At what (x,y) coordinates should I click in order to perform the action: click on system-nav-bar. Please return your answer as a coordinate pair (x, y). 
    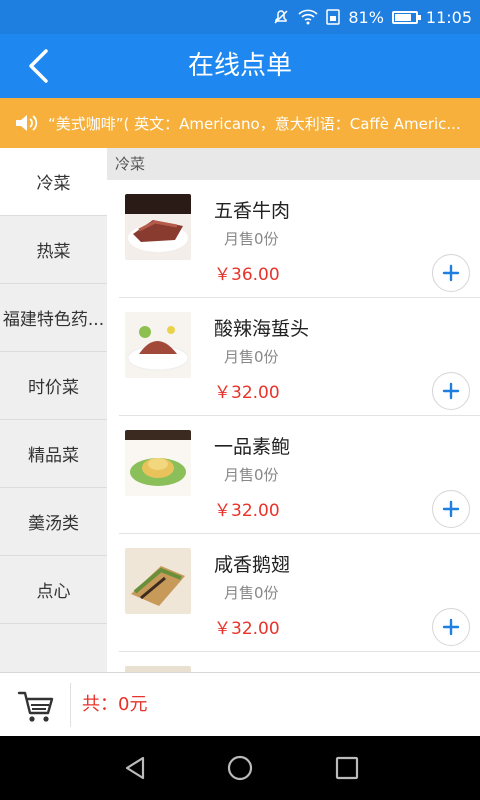
    Looking at the image, I should click on (240, 768).